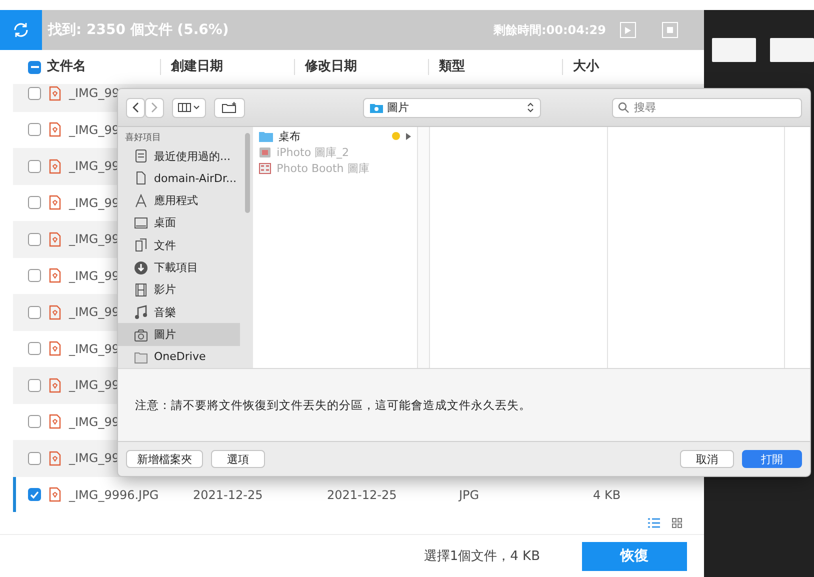 Image resolution: width=814 pixels, height=577 pixels. I want to click on file-size: 4 KB, so click(607, 495).